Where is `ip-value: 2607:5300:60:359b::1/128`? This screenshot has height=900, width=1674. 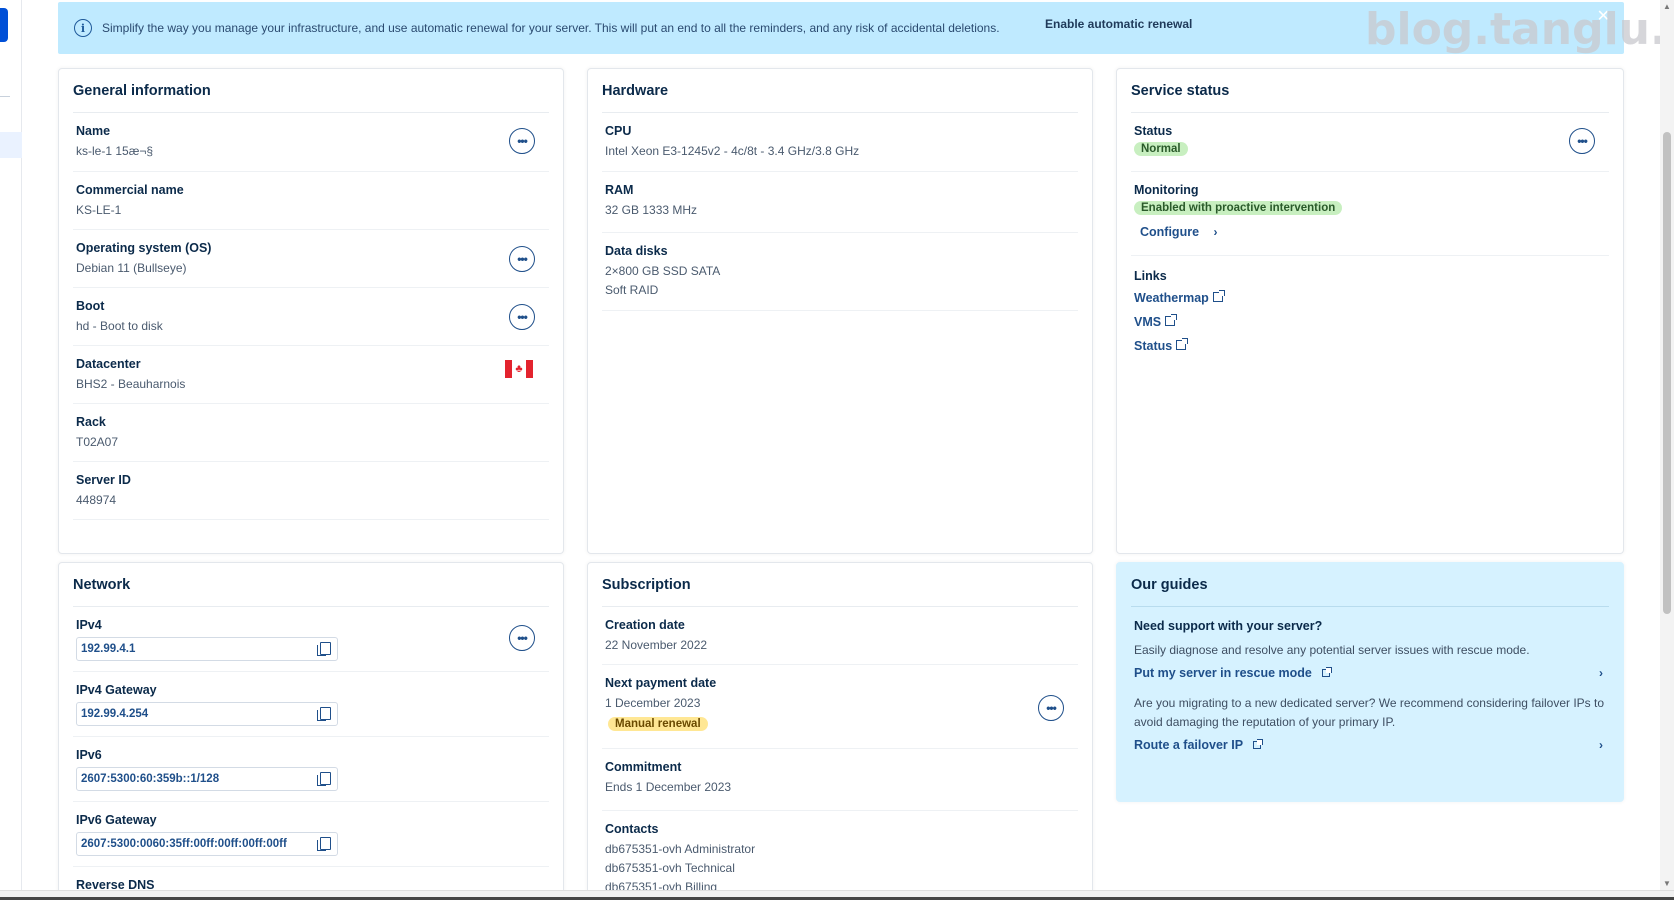 ip-value: 2607:5300:60:359b::1/128 is located at coordinates (150, 779).